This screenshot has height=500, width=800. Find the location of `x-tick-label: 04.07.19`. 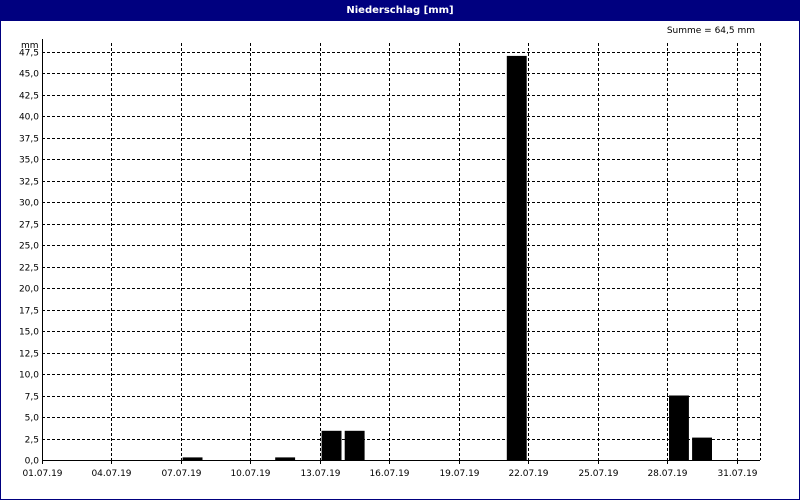

x-tick-label: 04.07.19 is located at coordinates (111, 474).